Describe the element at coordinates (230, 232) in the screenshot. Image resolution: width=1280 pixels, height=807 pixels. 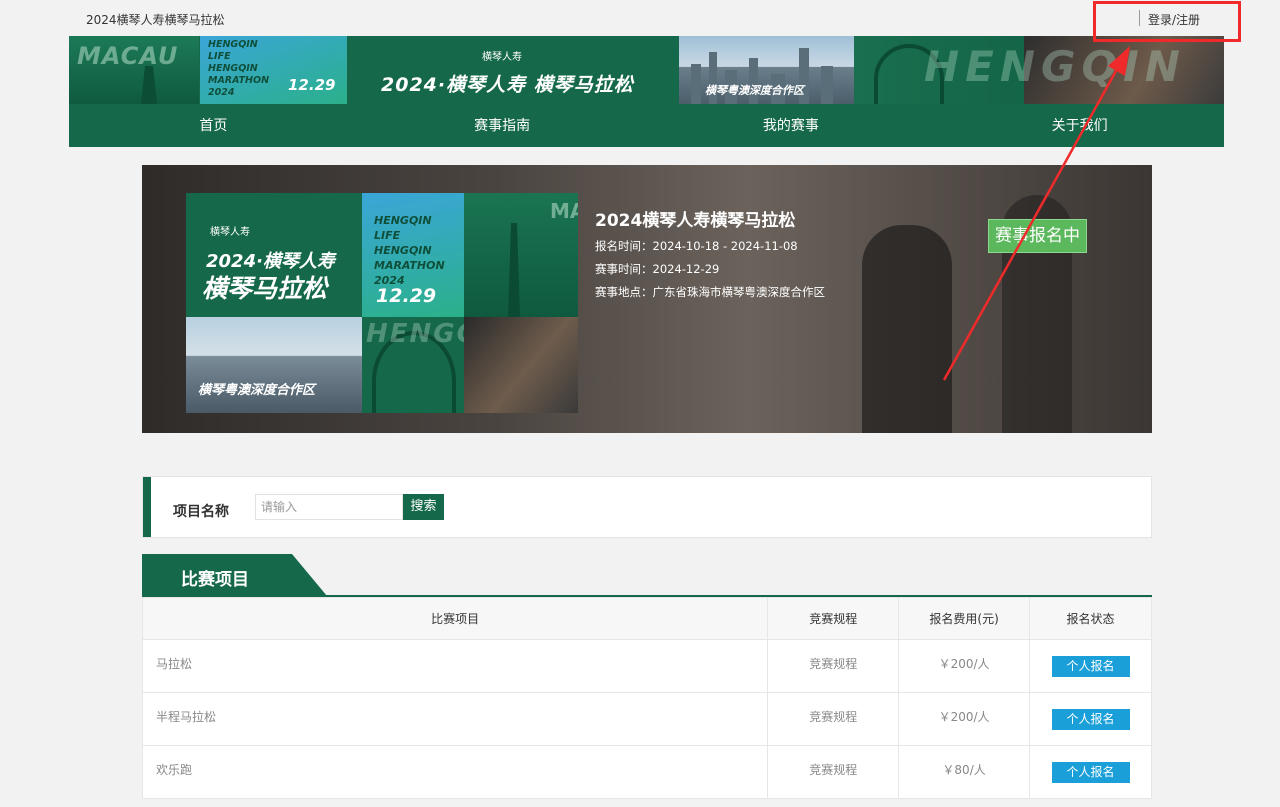
I see `poster-logo: 横琴人寿` at that location.